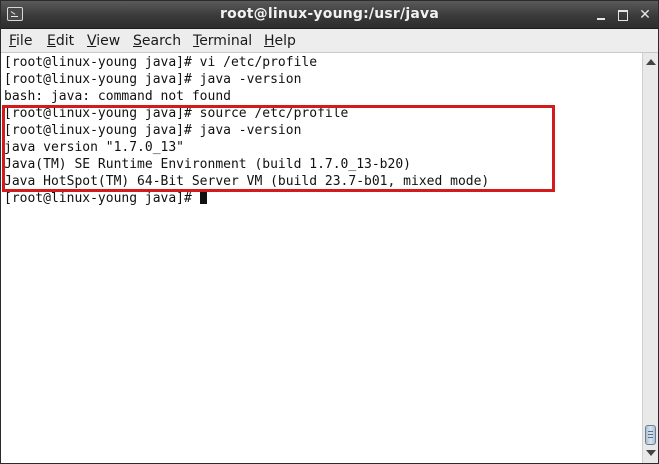 The width and height of the screenshot is (659, 464). Describe the element at coordinates (117, 96) in the screenshot. I see `terminal-line: bash: java: command not found` at that location.